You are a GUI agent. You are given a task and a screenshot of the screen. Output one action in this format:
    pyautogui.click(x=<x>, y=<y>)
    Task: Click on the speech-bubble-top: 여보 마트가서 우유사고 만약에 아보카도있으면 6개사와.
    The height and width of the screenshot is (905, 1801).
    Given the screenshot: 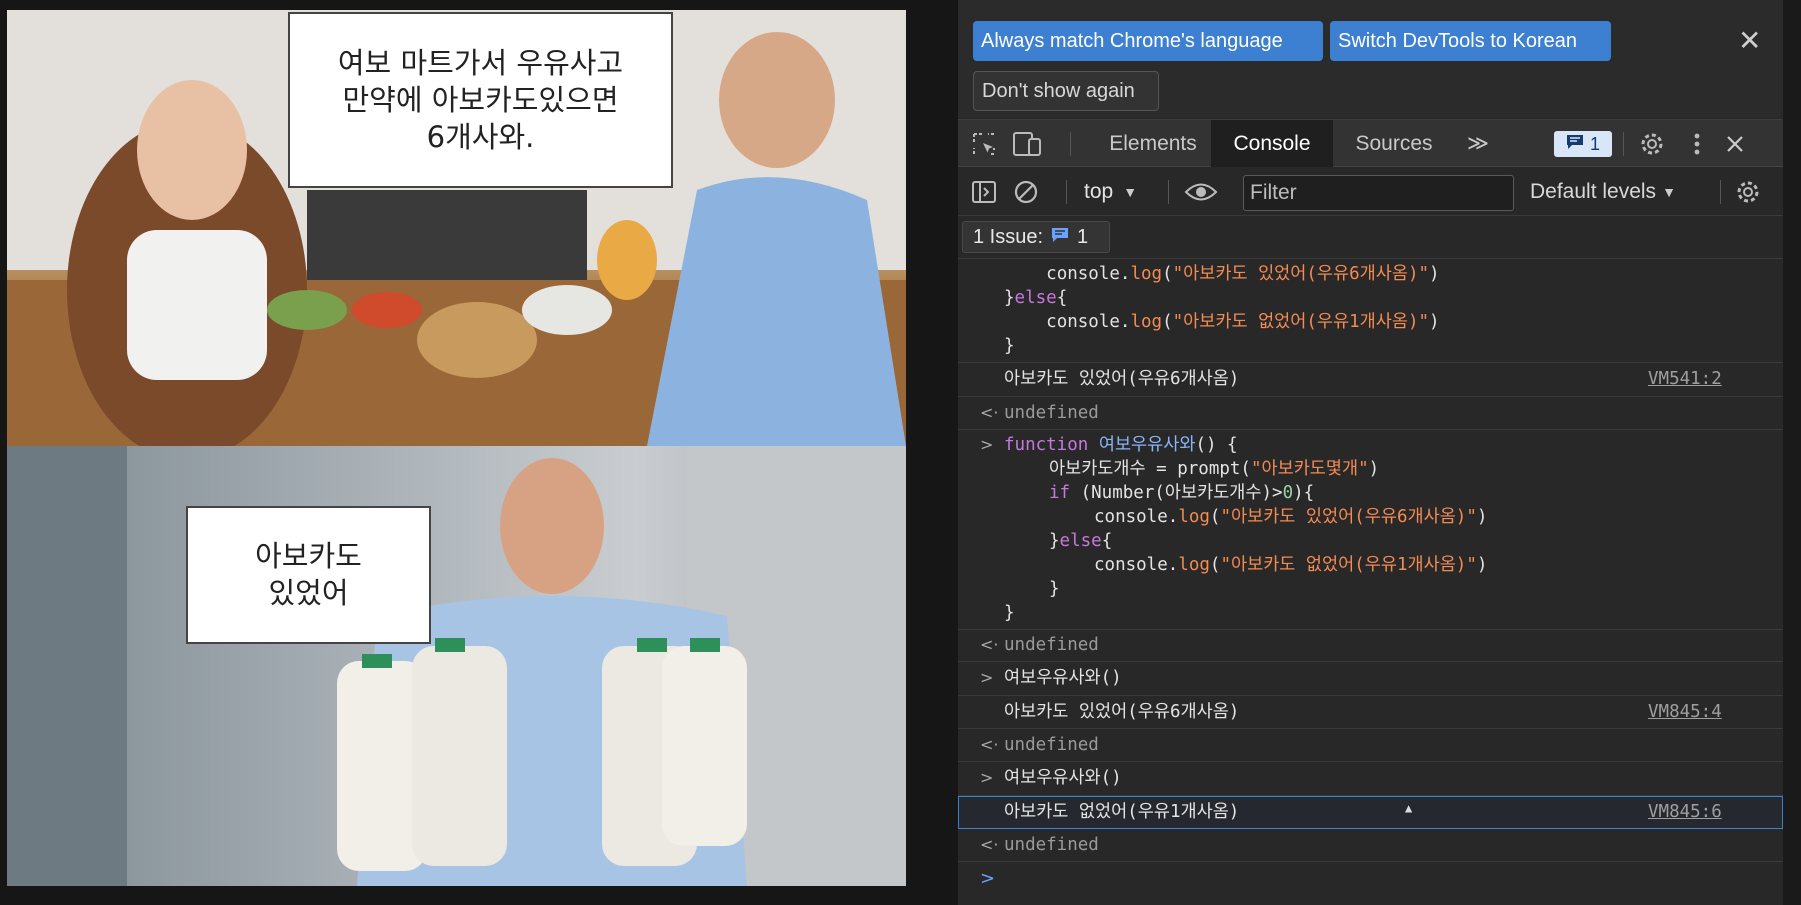 What is the action you would take?
    pyautogui.click(x=480, y=100)
    